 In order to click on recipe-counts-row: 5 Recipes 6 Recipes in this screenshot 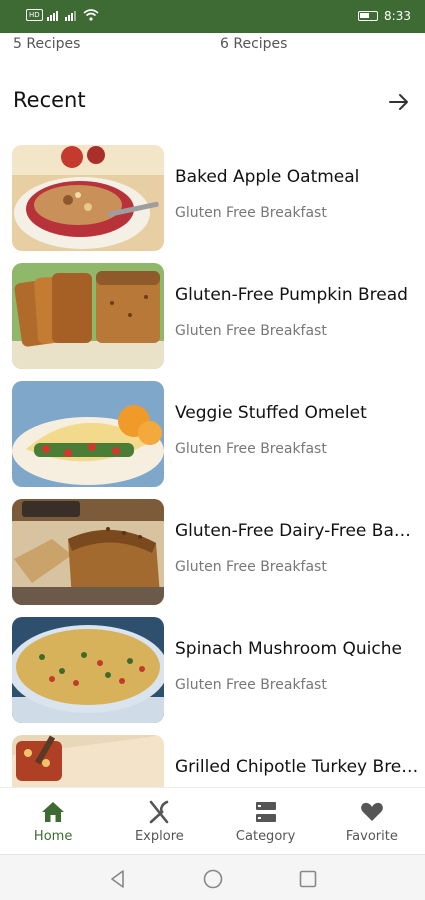, I will do `click(212, 48)`.